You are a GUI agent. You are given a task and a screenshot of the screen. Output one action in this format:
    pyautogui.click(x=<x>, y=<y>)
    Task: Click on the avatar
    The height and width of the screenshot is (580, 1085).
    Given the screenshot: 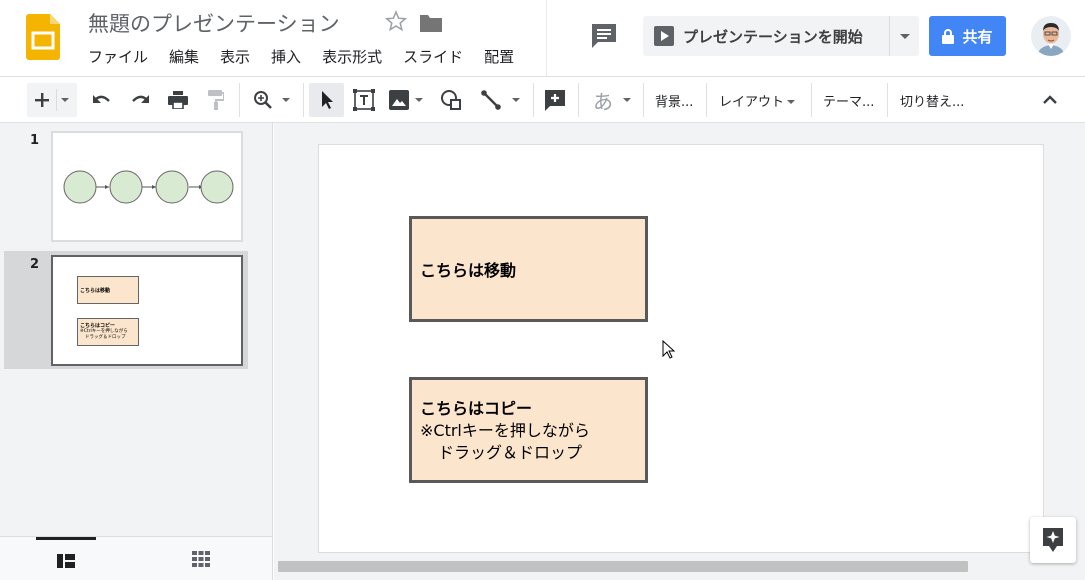 What is the action you would take?
    pyautogui.click(x=1051, y=36)
    